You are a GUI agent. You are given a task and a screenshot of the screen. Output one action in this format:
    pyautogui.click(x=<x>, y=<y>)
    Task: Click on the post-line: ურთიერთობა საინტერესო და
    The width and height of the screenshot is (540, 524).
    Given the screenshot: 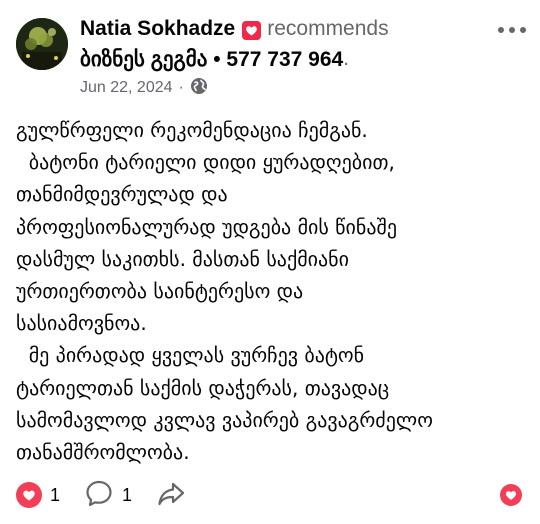 What is the action you would take?
    pyautogui.click(x=160, y=291)
    